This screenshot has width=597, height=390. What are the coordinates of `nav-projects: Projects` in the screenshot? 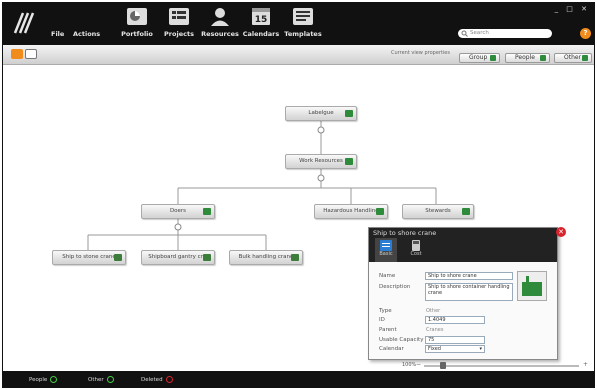 It's located at (179, 22).